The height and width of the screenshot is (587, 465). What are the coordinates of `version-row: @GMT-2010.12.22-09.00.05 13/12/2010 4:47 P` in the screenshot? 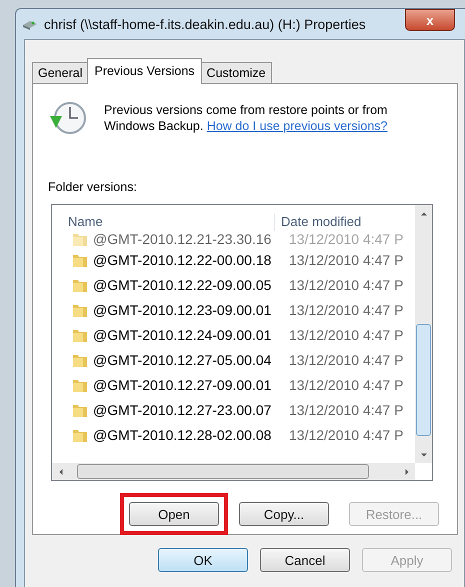 It's located at (233, 284).